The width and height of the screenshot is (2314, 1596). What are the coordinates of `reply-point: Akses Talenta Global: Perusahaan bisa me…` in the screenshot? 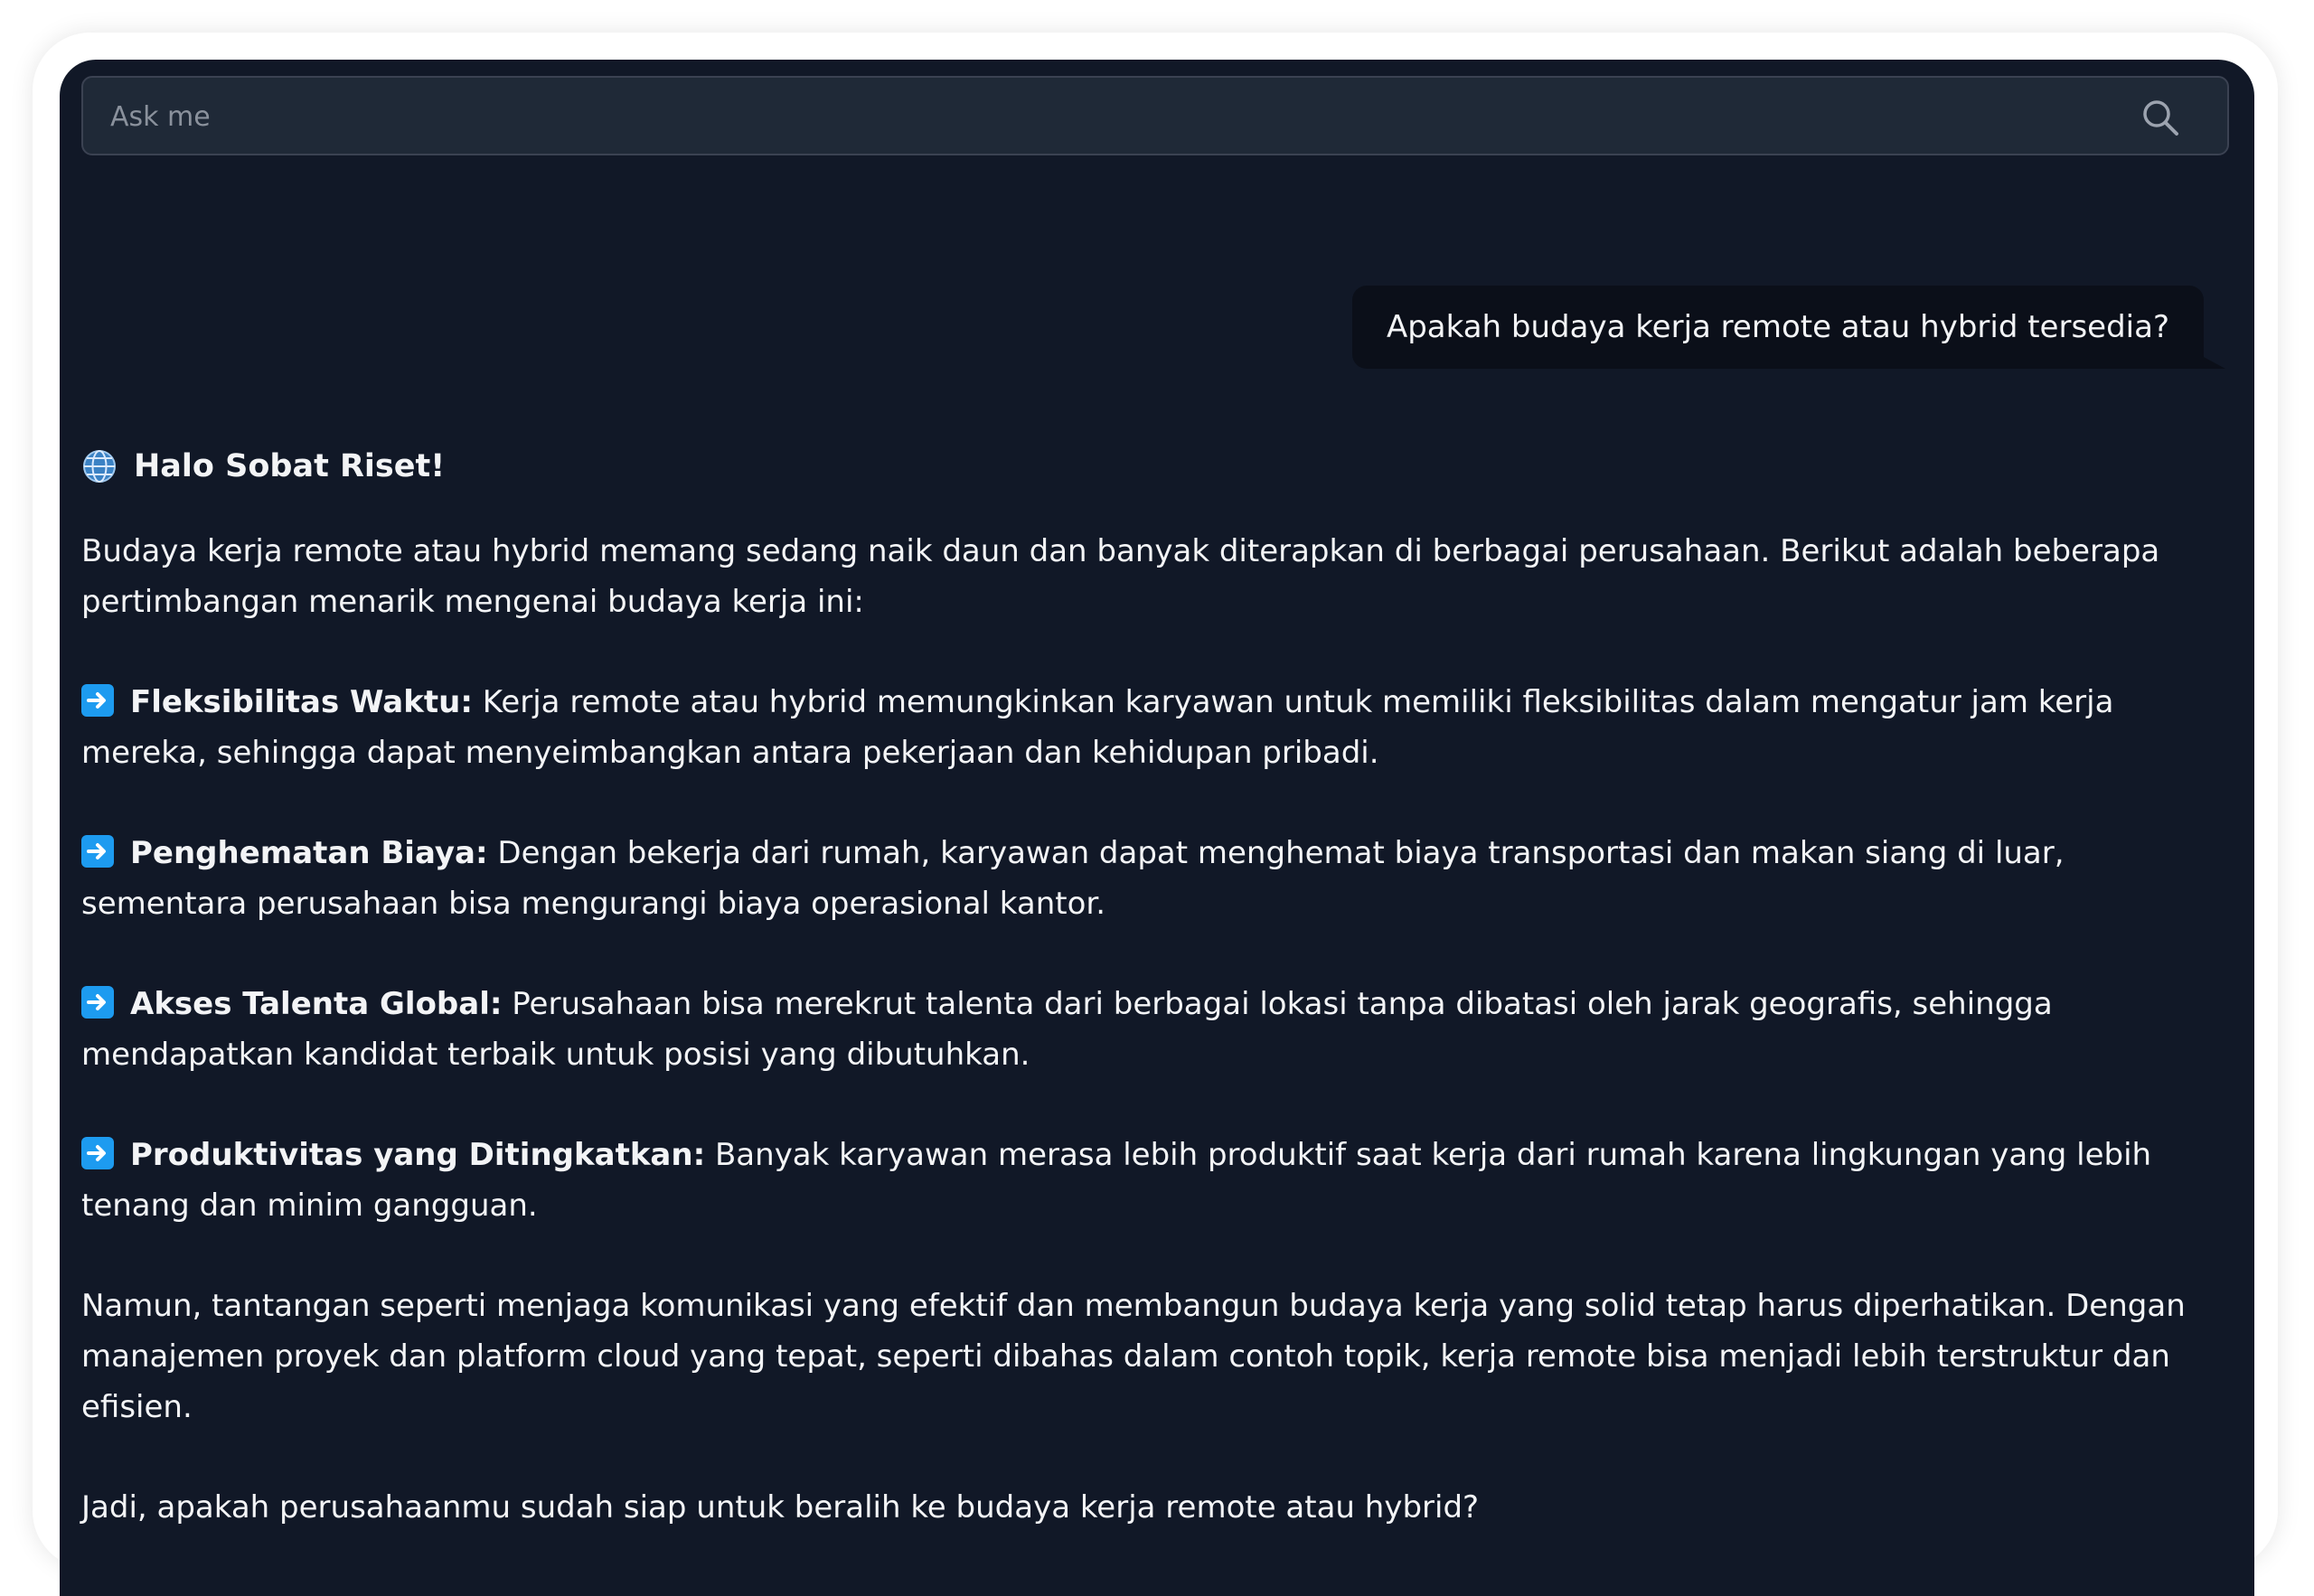 It's located at (1157, 1029).